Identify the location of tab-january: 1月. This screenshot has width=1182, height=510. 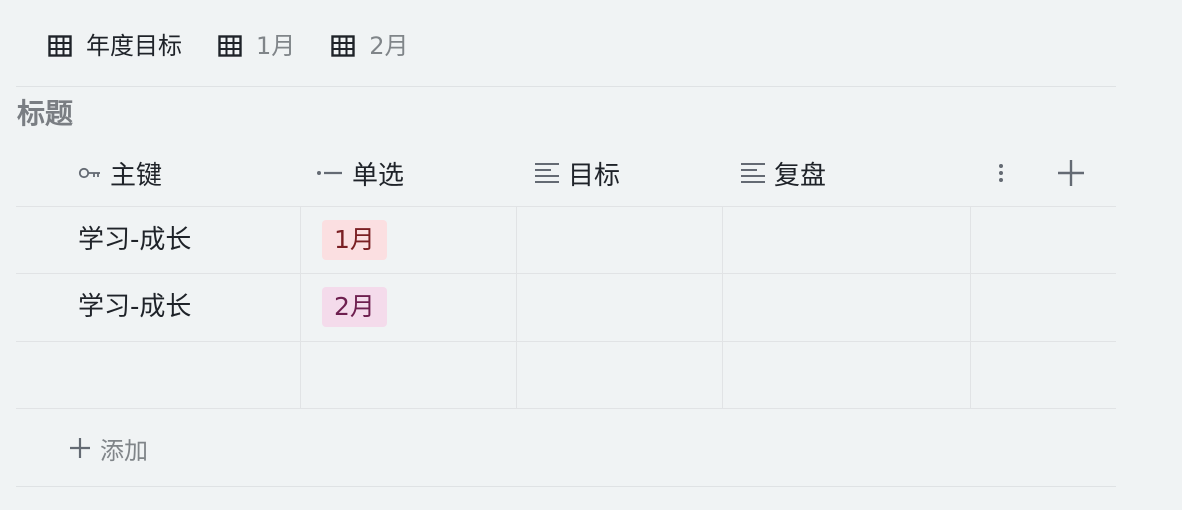
(256, 46).